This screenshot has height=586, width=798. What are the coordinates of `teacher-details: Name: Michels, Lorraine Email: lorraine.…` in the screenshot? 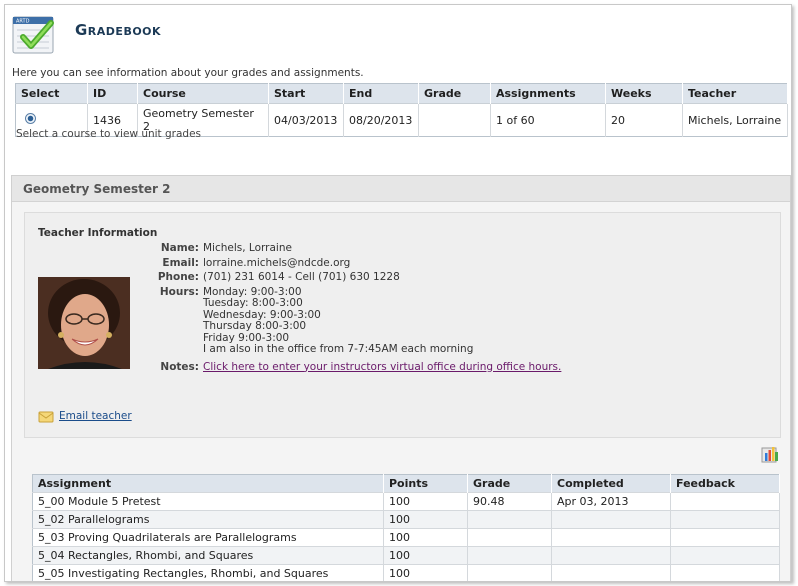 It's located at (347, 309).